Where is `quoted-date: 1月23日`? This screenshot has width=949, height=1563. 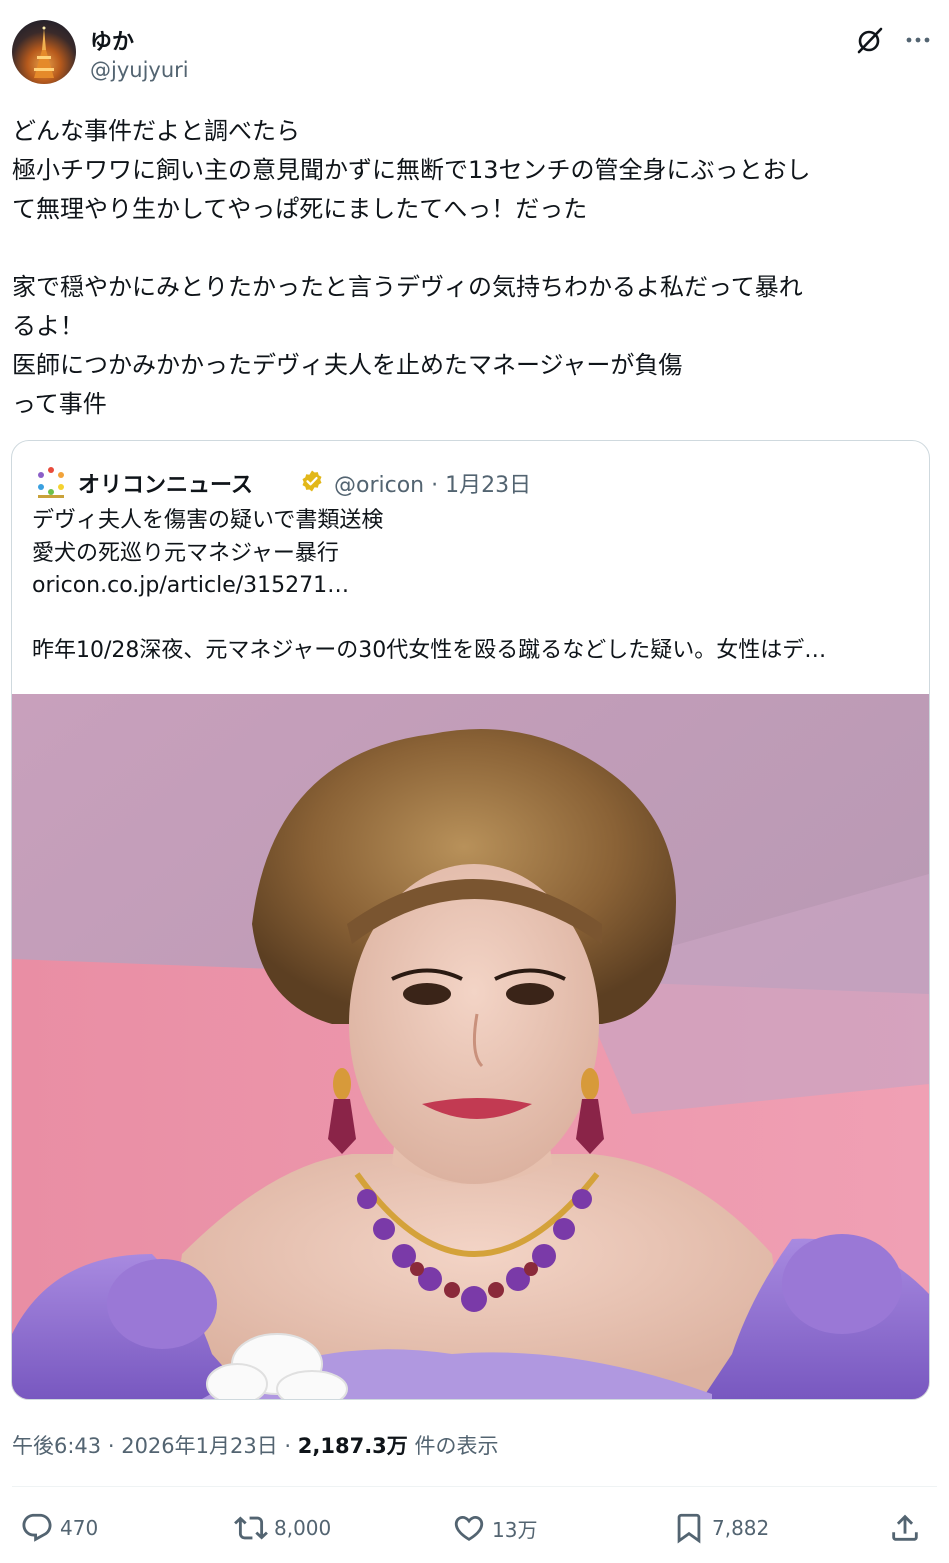
quoted-date: 1月23日 is located at coordinates (488, 485).